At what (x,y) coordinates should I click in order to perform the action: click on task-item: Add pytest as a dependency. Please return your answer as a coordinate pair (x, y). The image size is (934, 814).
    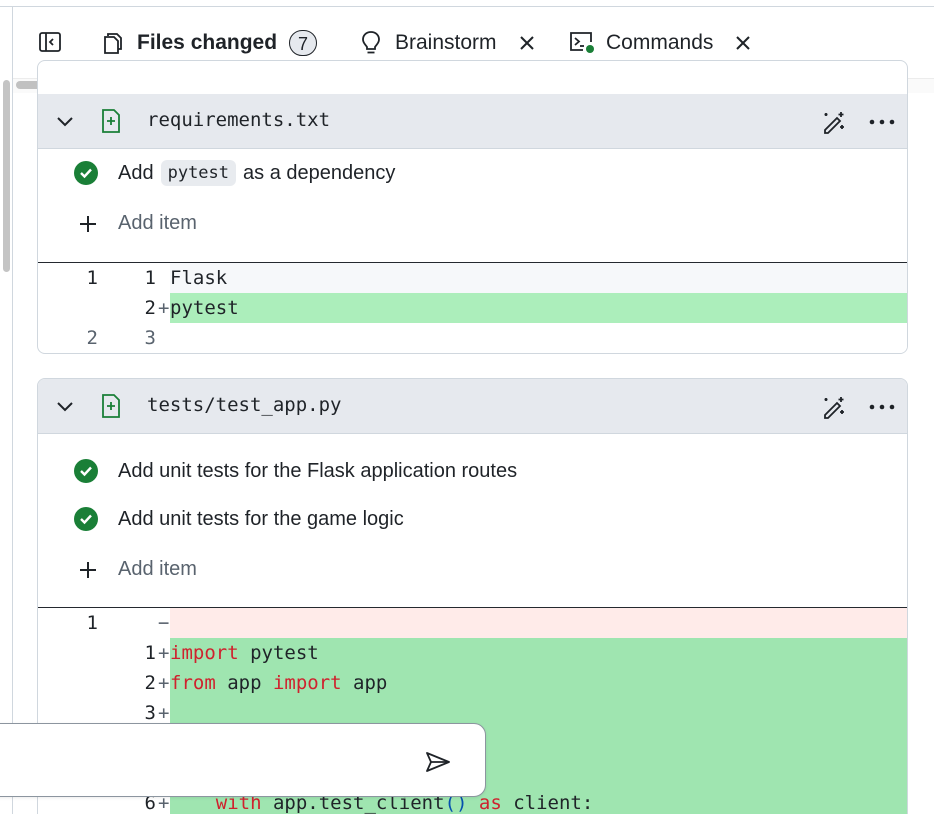
    Looking at the image, I should click on (234, 173).